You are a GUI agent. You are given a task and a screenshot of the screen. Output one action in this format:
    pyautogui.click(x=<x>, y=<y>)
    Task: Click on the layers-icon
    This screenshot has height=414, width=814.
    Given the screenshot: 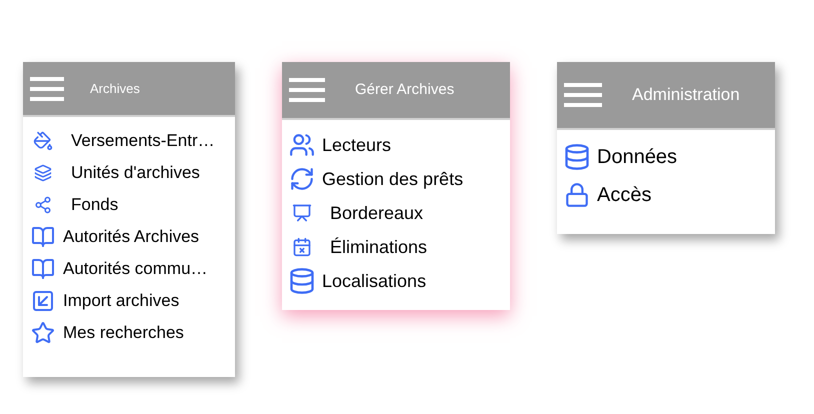 What is the action you would take?
    pyautogui.click(x=43, y=173)
    